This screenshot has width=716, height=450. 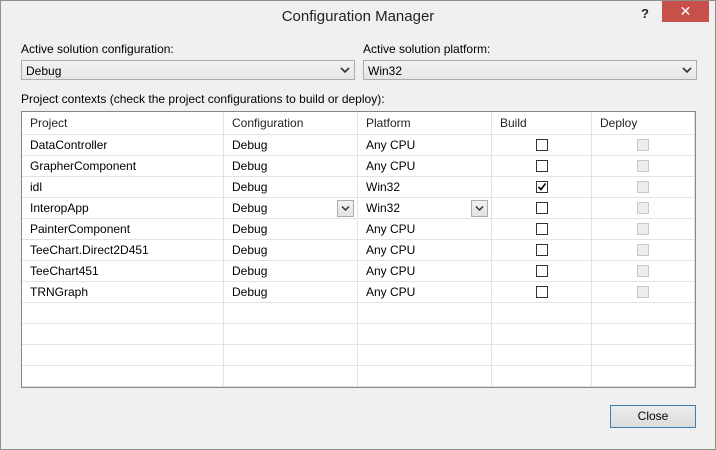 What do you see at coordinates (123, 166) in the screenshot?
I see `cell-project: GrapherComponent` at bounding box center [123, 166].